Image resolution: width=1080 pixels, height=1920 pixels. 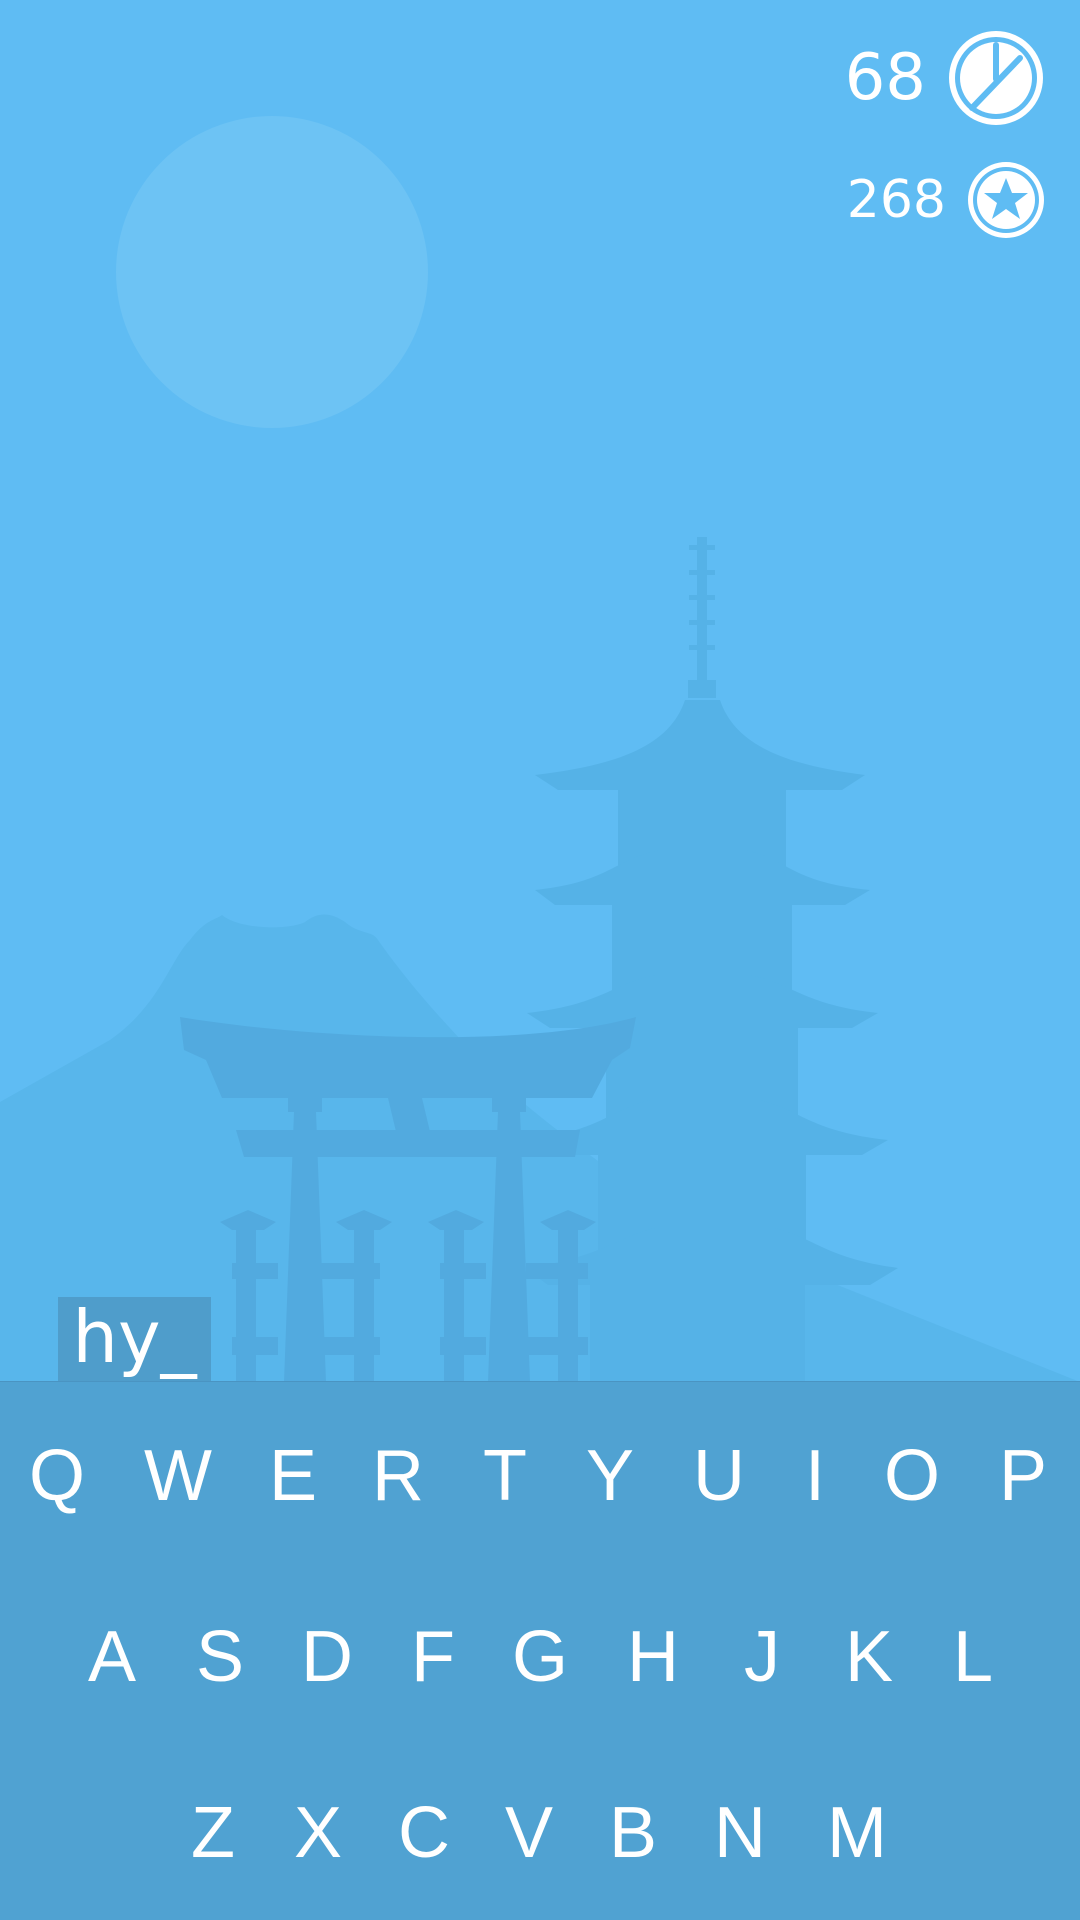 What do you see at coordinates (740, 1833) in the screenshot?
I see `key-n: N` at bounding box center [740, 1833].